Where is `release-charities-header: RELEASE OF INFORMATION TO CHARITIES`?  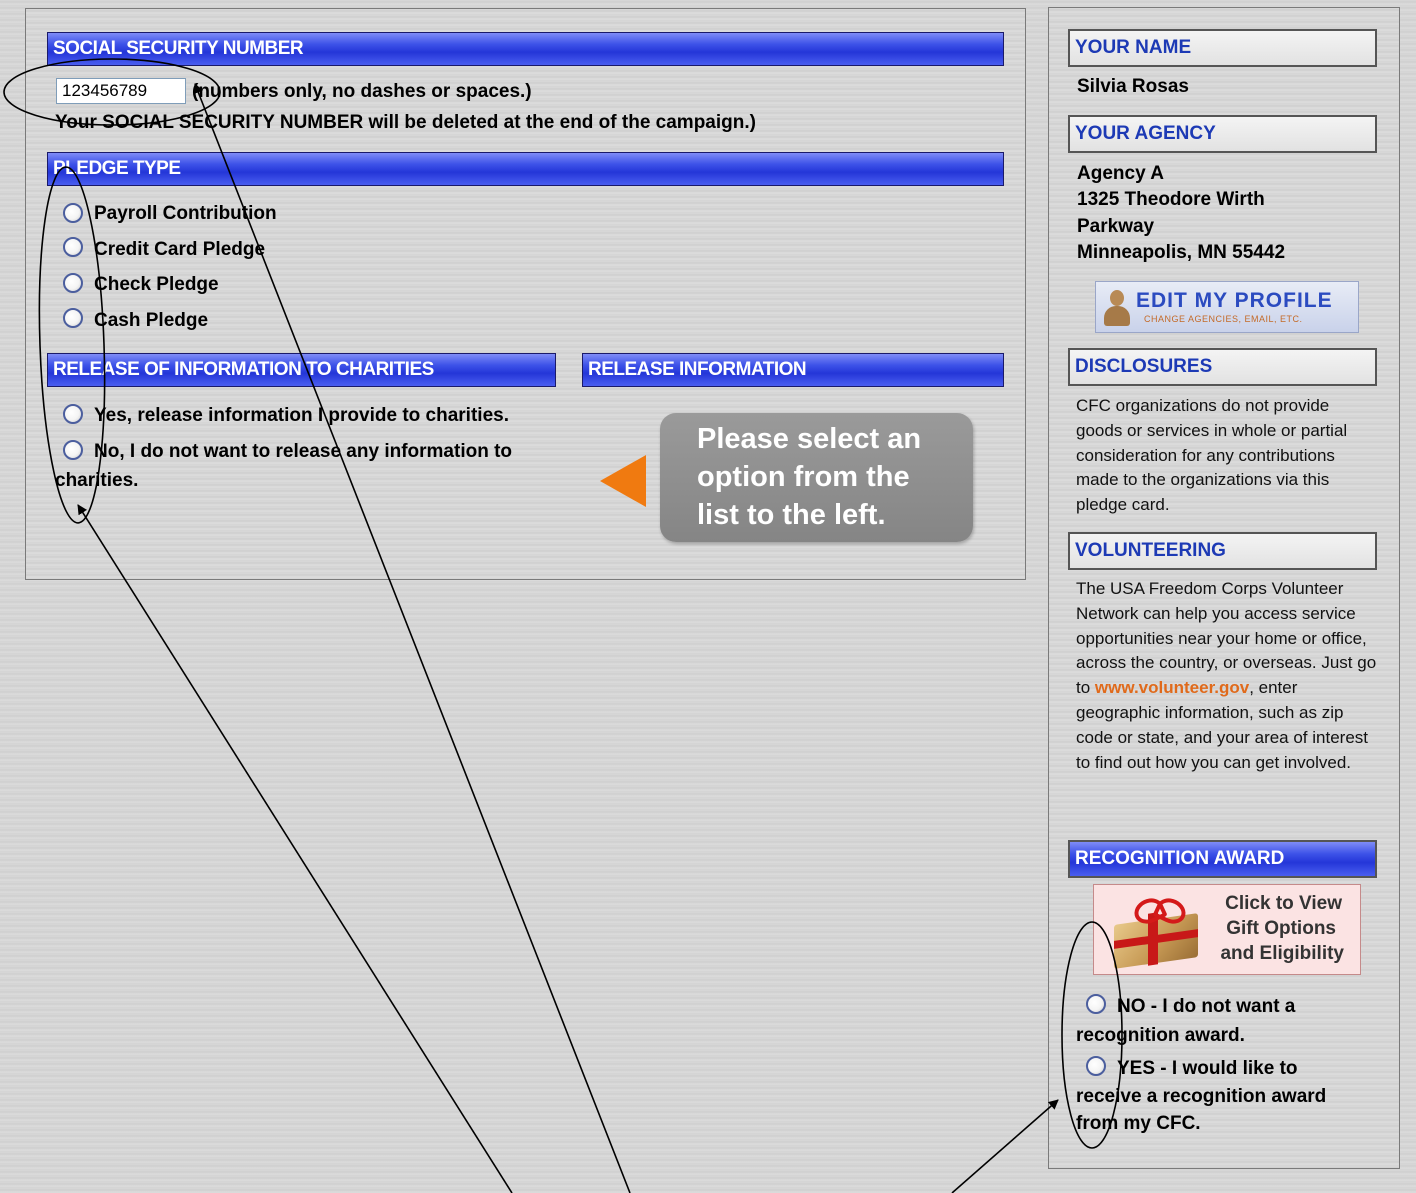 release-charities-header: RELEASE OF INFORMATION TO CHARITIES is located at coordinates (301, 370).